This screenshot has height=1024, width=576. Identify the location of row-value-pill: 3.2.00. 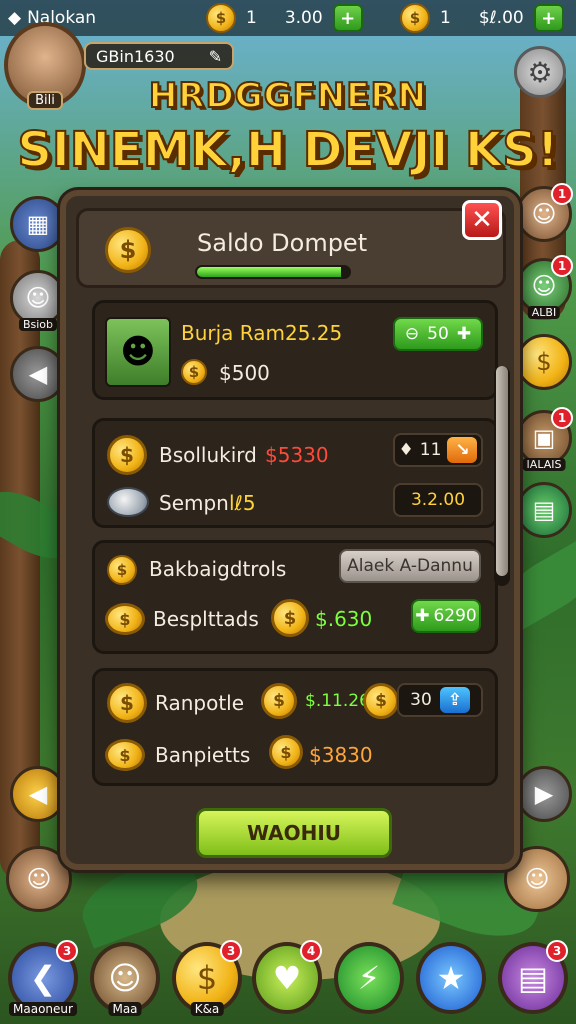
(438, 500).